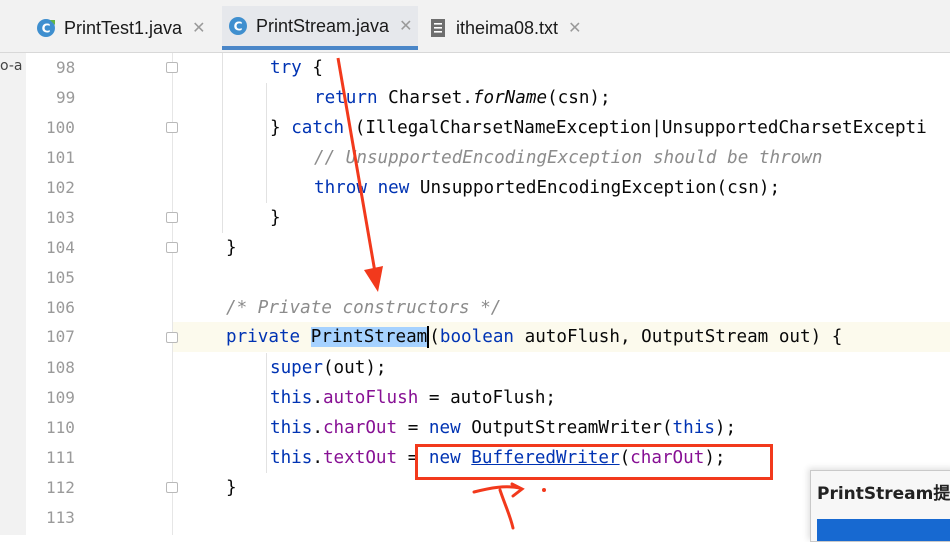 The height and width of the screenshot is (542, 950). Describe the element at coordinates (346, 98) in the screenshot. I see `keyword: return` at that location.